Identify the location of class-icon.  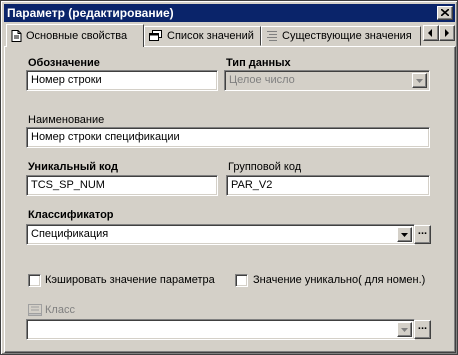
(35, 310).